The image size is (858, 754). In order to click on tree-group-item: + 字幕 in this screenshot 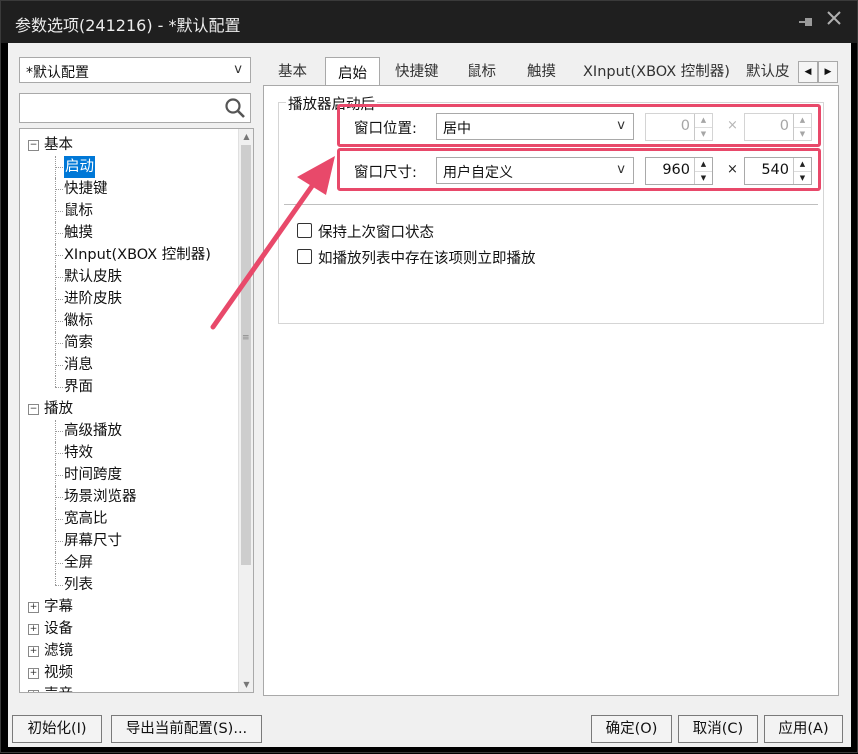, I will do `click(129, 607)`.